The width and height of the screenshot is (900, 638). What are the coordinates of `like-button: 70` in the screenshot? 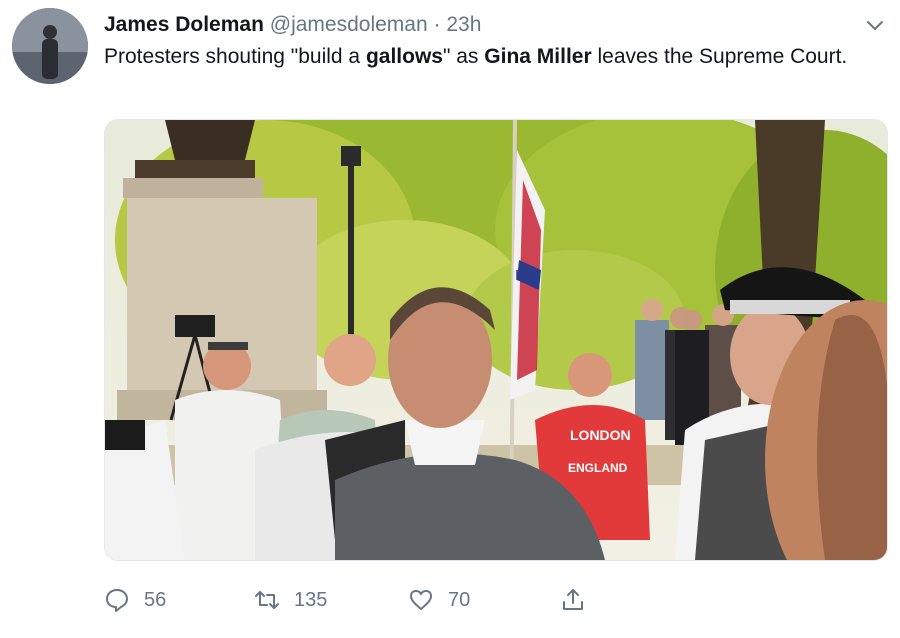 It's located at (439, 600).